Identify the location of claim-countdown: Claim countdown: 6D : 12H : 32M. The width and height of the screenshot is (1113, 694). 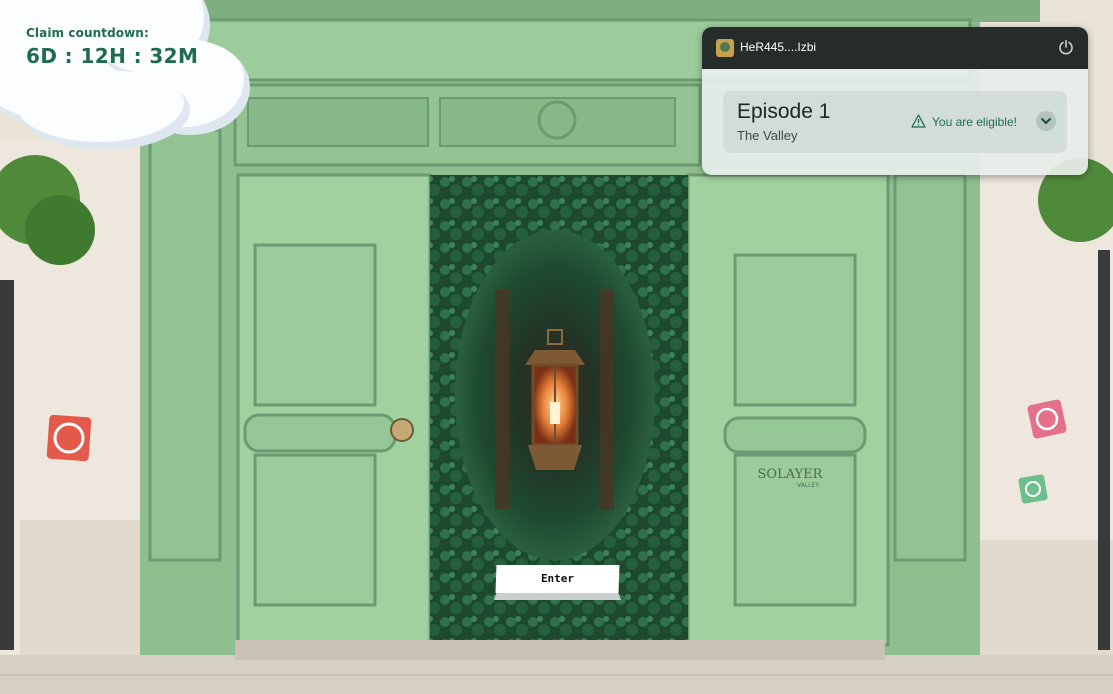
(112, 47).